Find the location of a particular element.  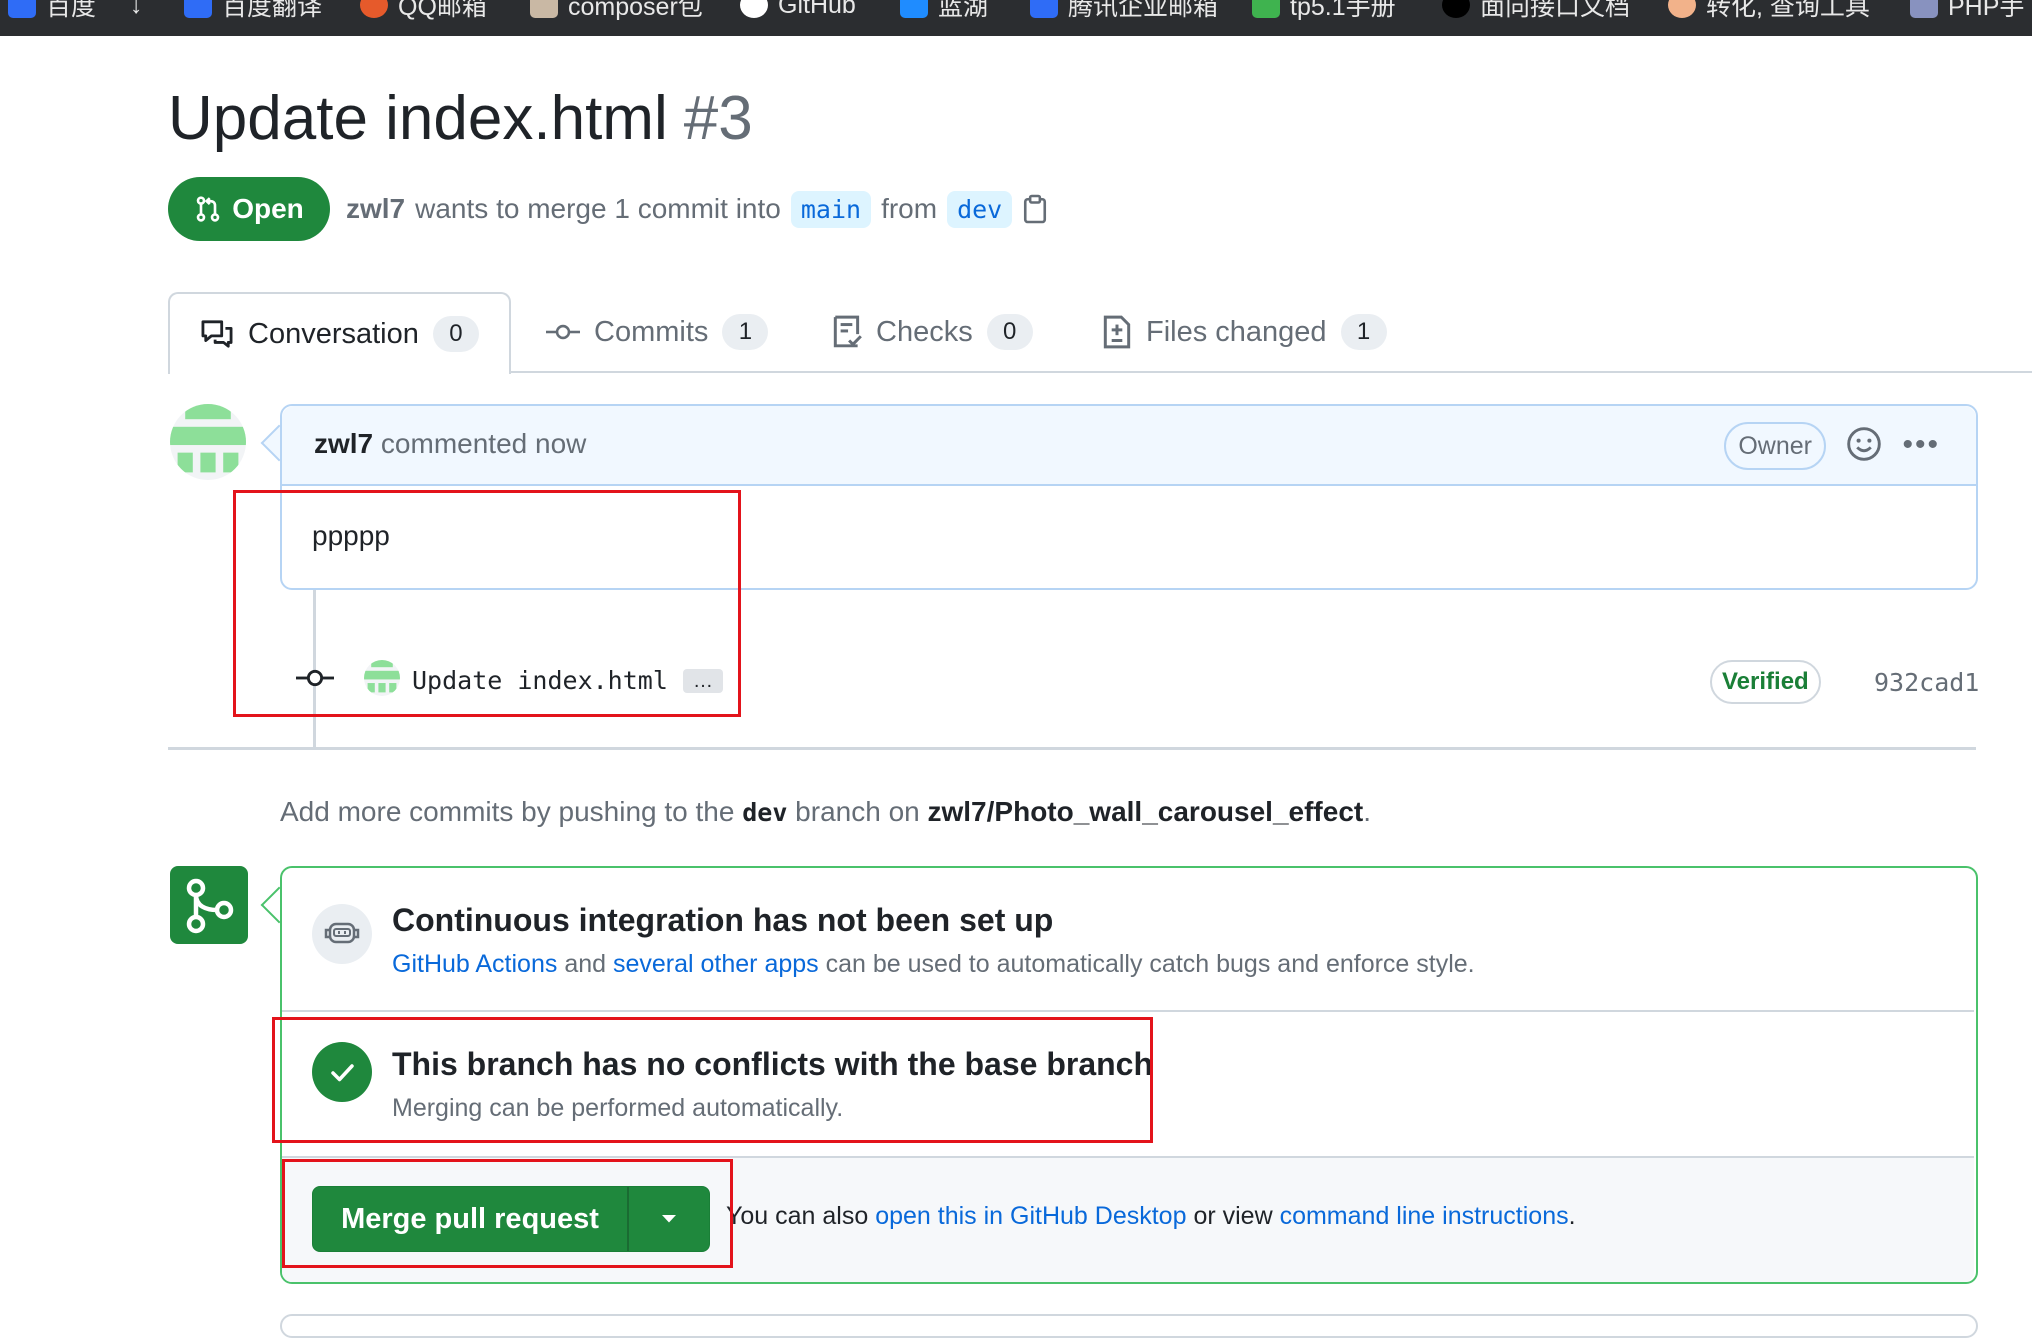

kebab-menu-icon: ••• is located at coordinates (1921, 445).